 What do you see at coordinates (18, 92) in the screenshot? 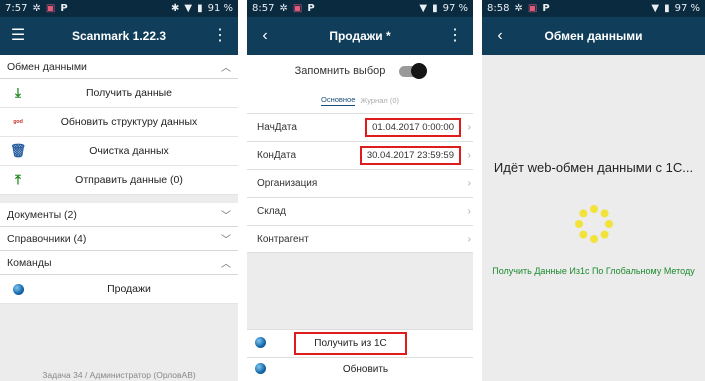
I see `download-icon: ⤓` at bounding box center [18, 92].